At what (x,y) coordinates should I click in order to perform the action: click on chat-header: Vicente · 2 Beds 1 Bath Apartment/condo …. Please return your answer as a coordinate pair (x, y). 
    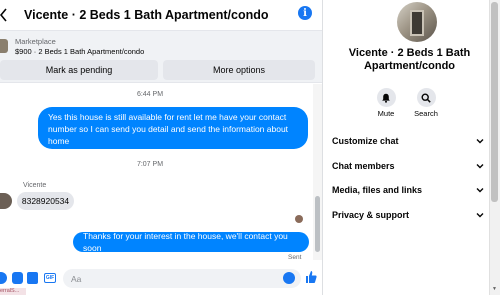
    Looking at the image, I should click on (161, 15).